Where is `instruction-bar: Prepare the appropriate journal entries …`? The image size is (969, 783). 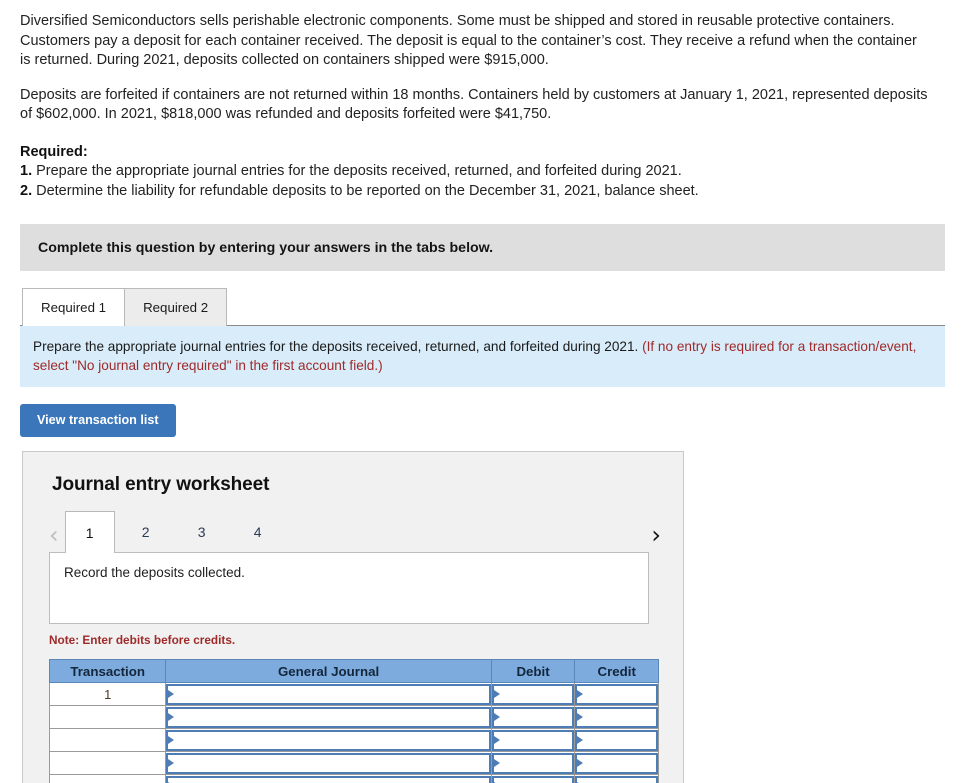
instruction-bar: Prepare the appropriate journal entries … is located at coordinates (482, 356).